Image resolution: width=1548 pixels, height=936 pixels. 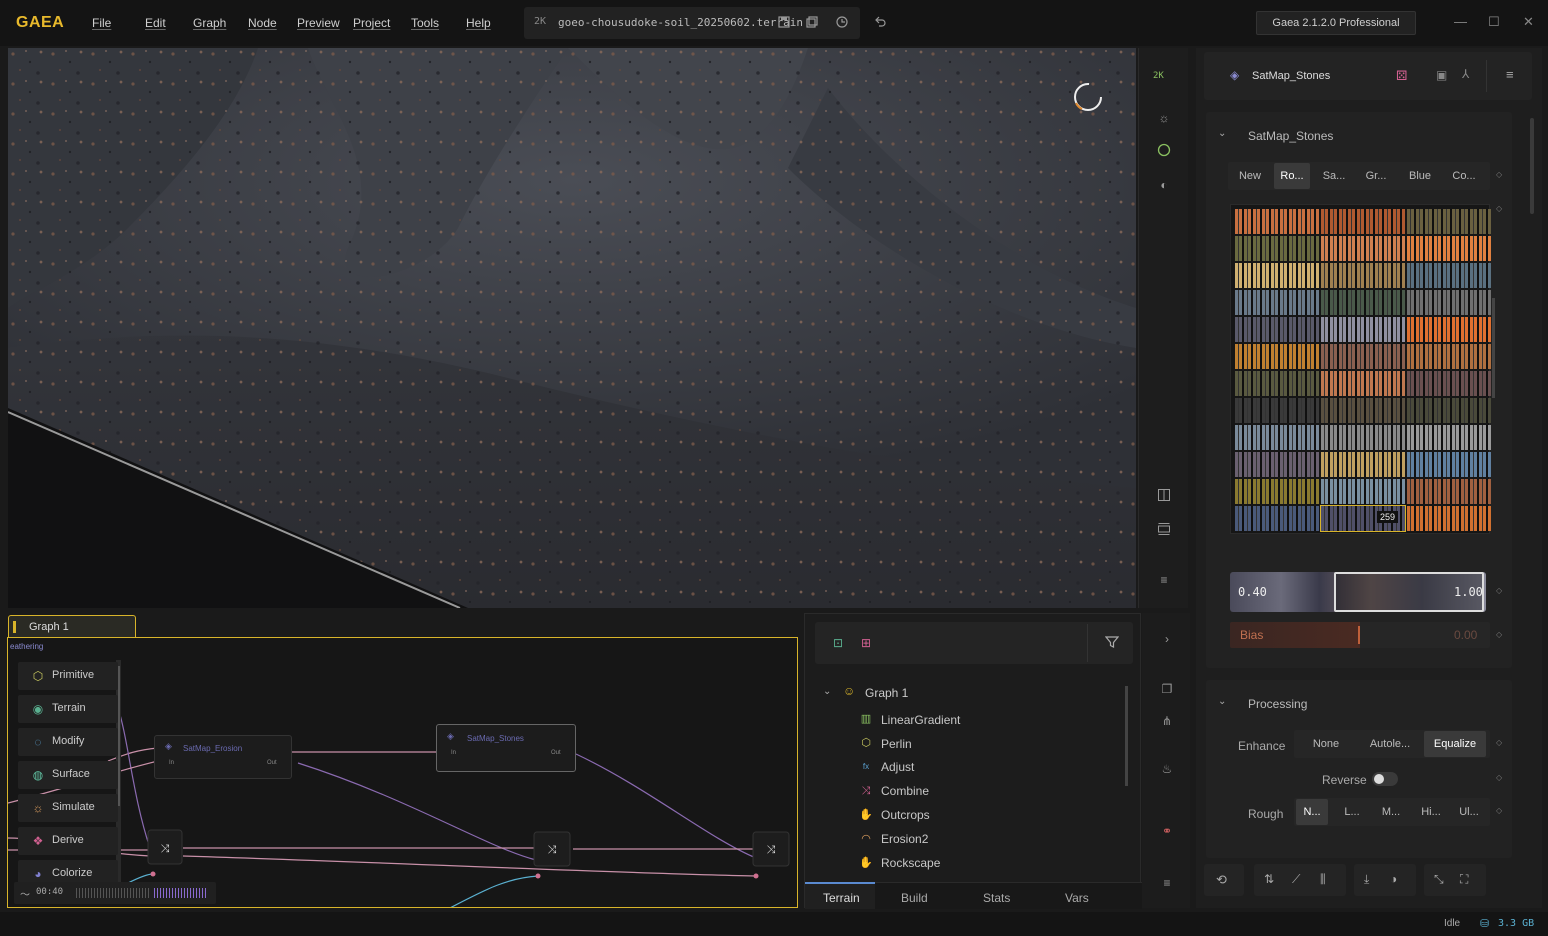 What do you see at coordinates (1221, 880) in the screenshot?
I see `loop-icon: ⟲` at bounding box center [1221, 880].